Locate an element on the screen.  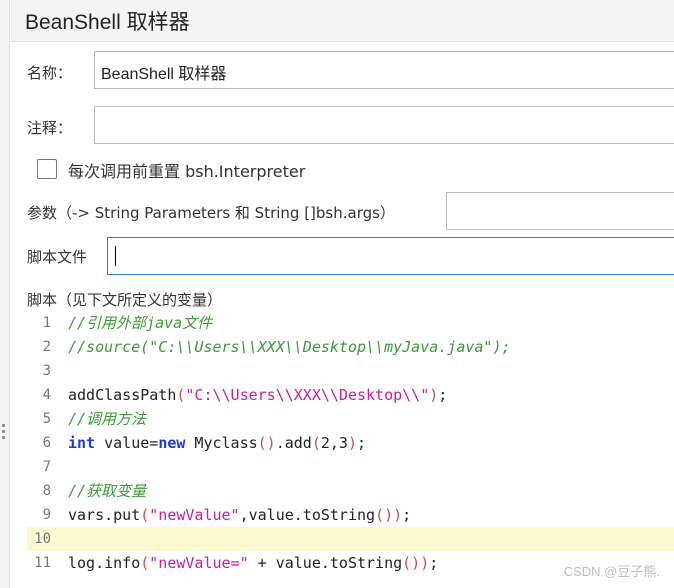
code-text: vars.put("newValue",value.toString()); is located at coordinates (239, 515).